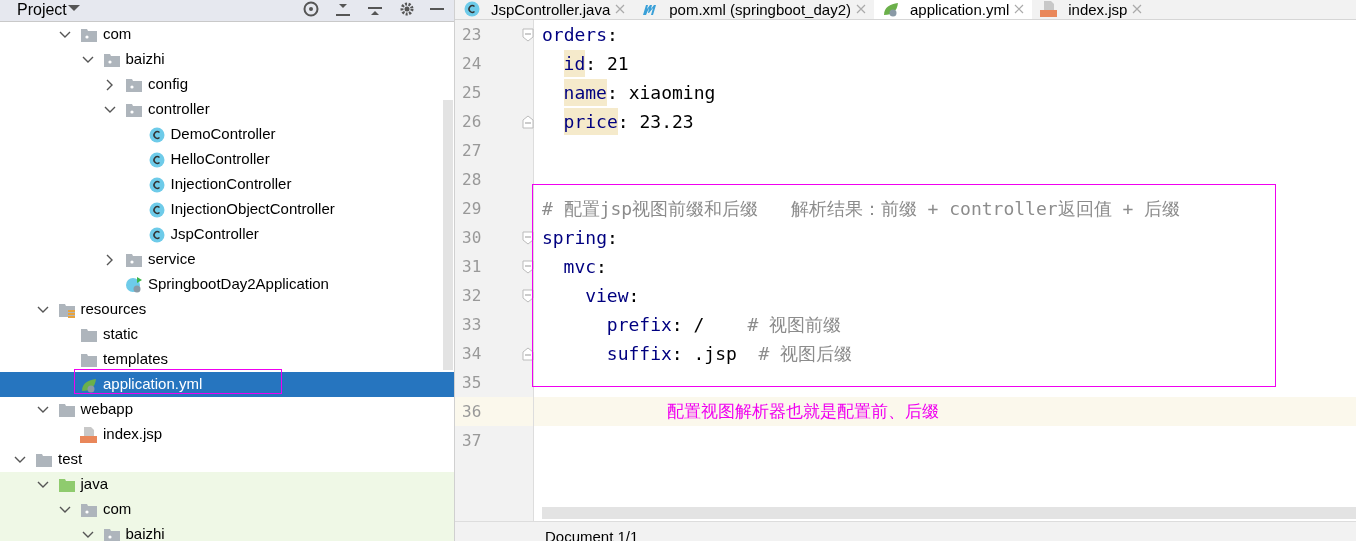  What do you see at coordinates (891, 9) in the screenshot?
I see `leaf-icon` at bounding box center [891, 9].